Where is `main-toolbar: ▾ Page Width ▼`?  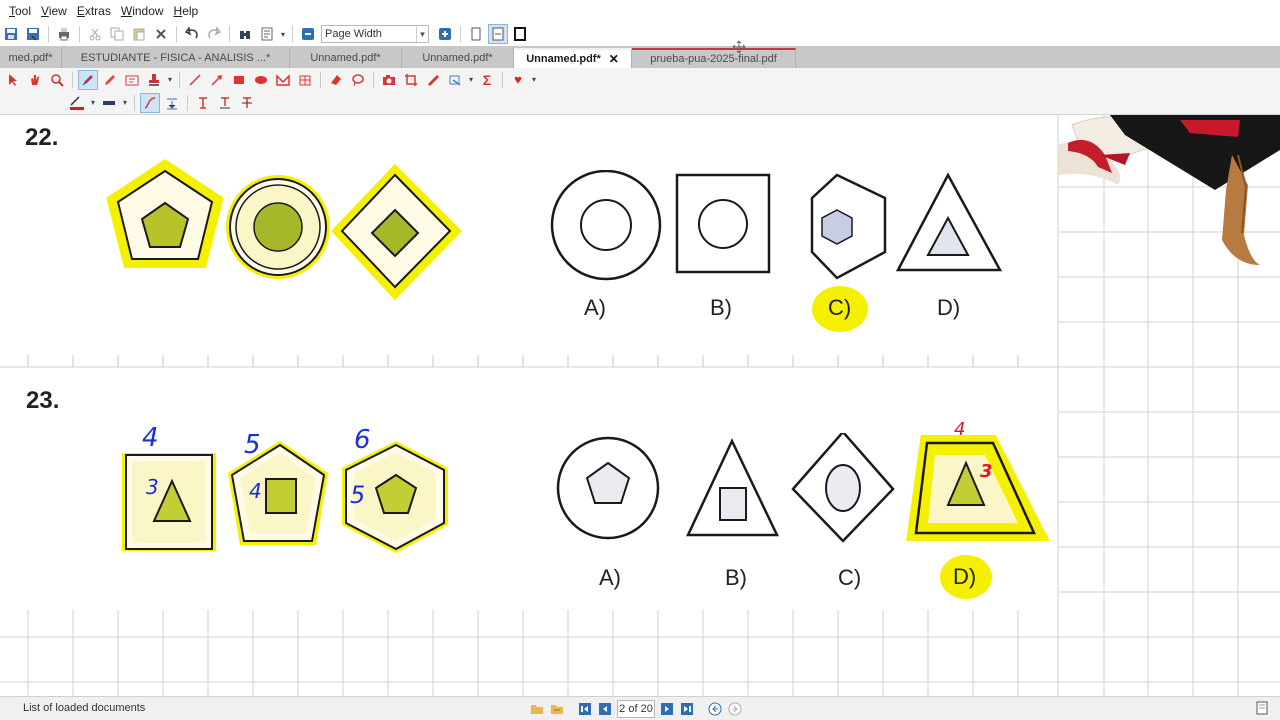 main-toolbar: ▾ Page Width ▼ is located at coordinates (640, 34).